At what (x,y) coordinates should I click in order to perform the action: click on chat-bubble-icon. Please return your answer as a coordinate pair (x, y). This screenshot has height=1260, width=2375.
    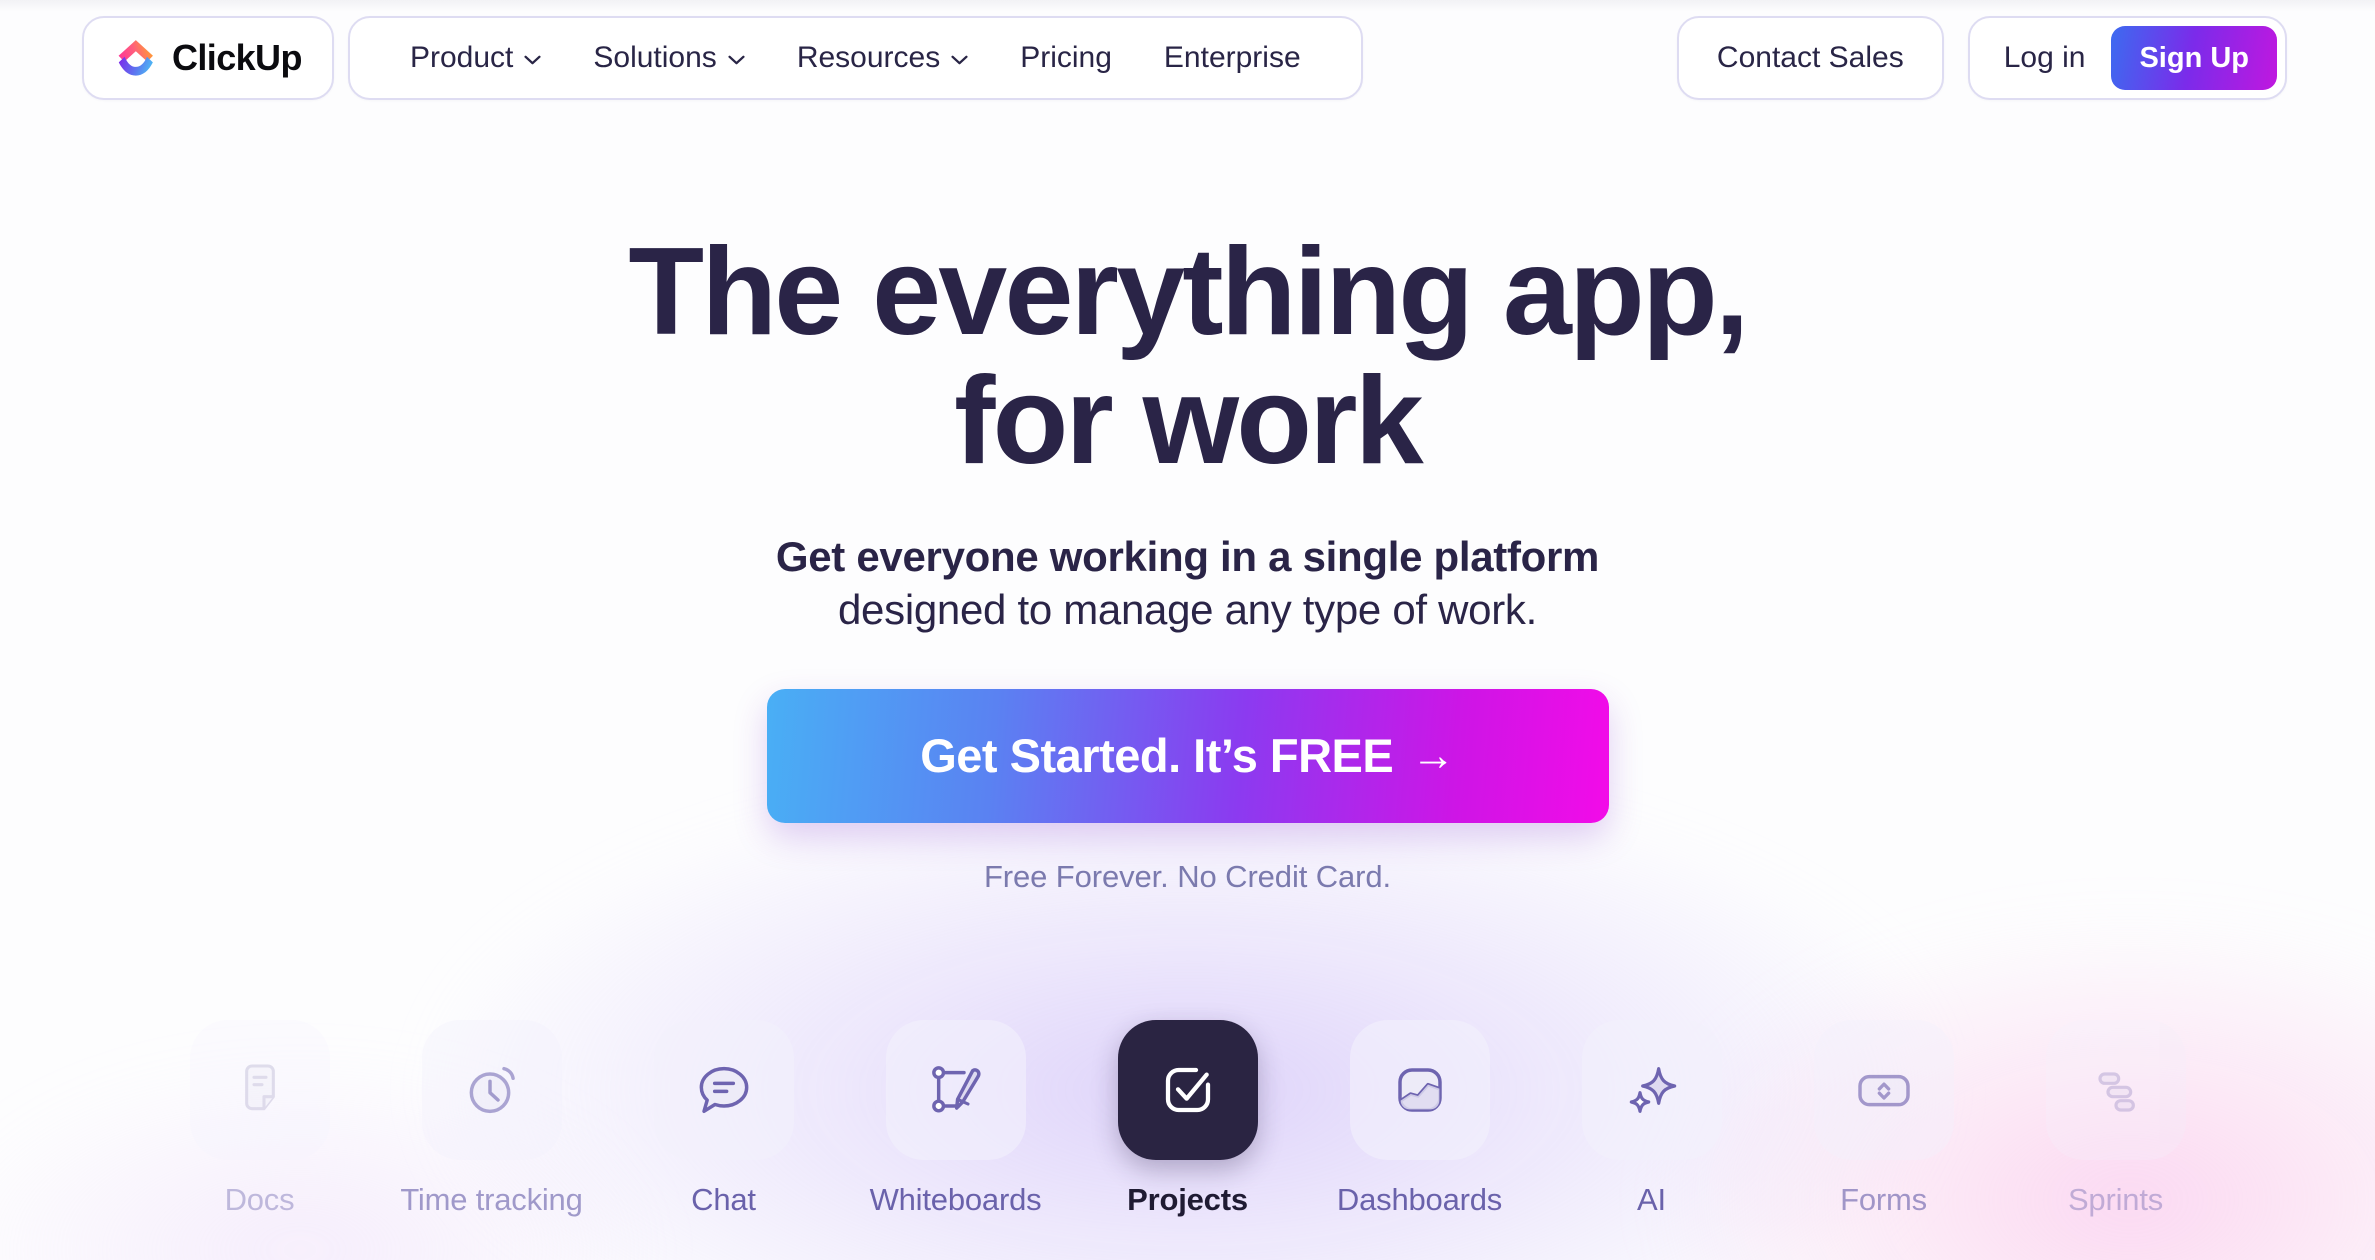
    Looking at the image, I should click on (724, 1090).